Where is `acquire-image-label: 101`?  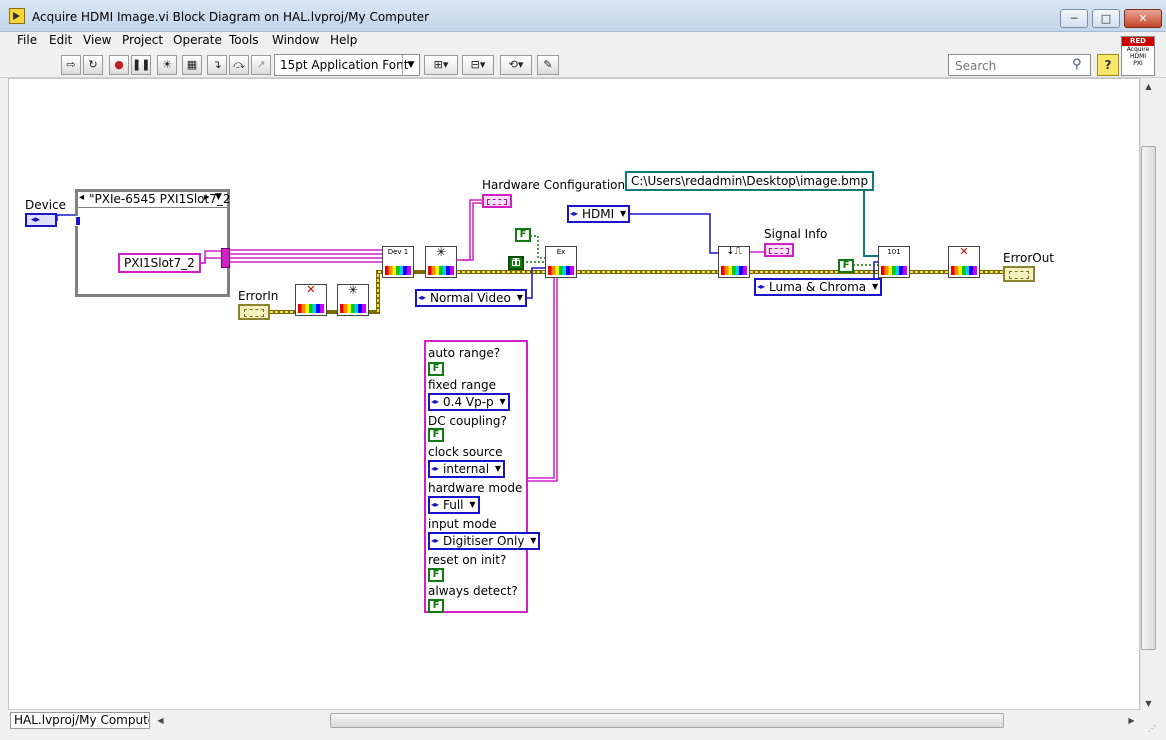 acquire-image-label: 101 is located at coordinates (894, 257).